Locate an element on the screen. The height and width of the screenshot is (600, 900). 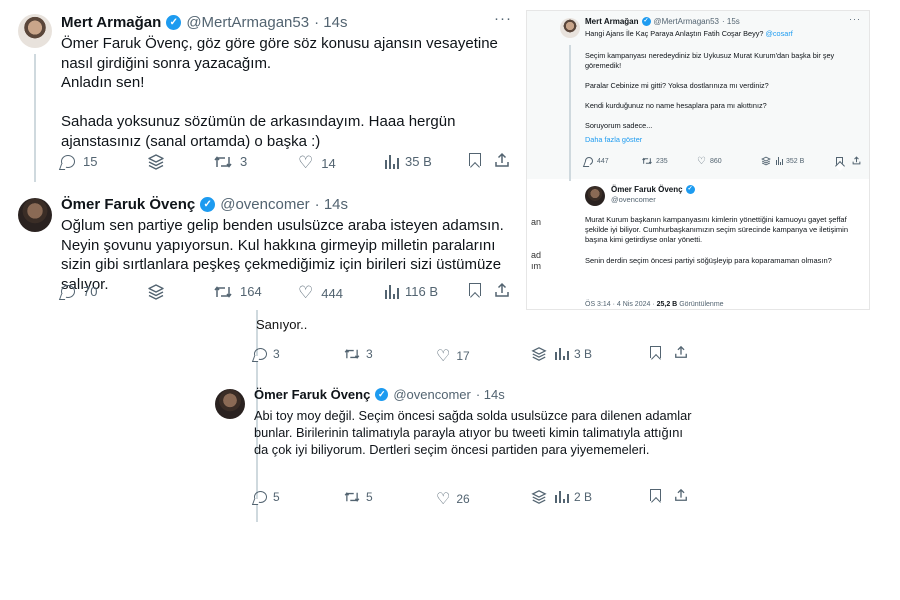
retweet-button: 164 is located at coordinates (238, 291).